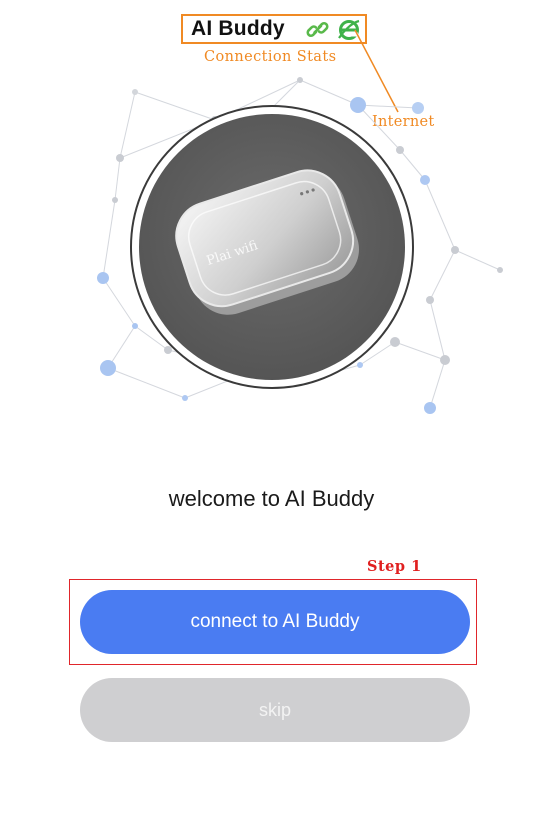 The height and width of the screenshot is (819, 543). What do you see at coordinates (275, 622) in the screenshot?
I see `connect-button: connect to AI Buddy` at bounding box center [275, 622].